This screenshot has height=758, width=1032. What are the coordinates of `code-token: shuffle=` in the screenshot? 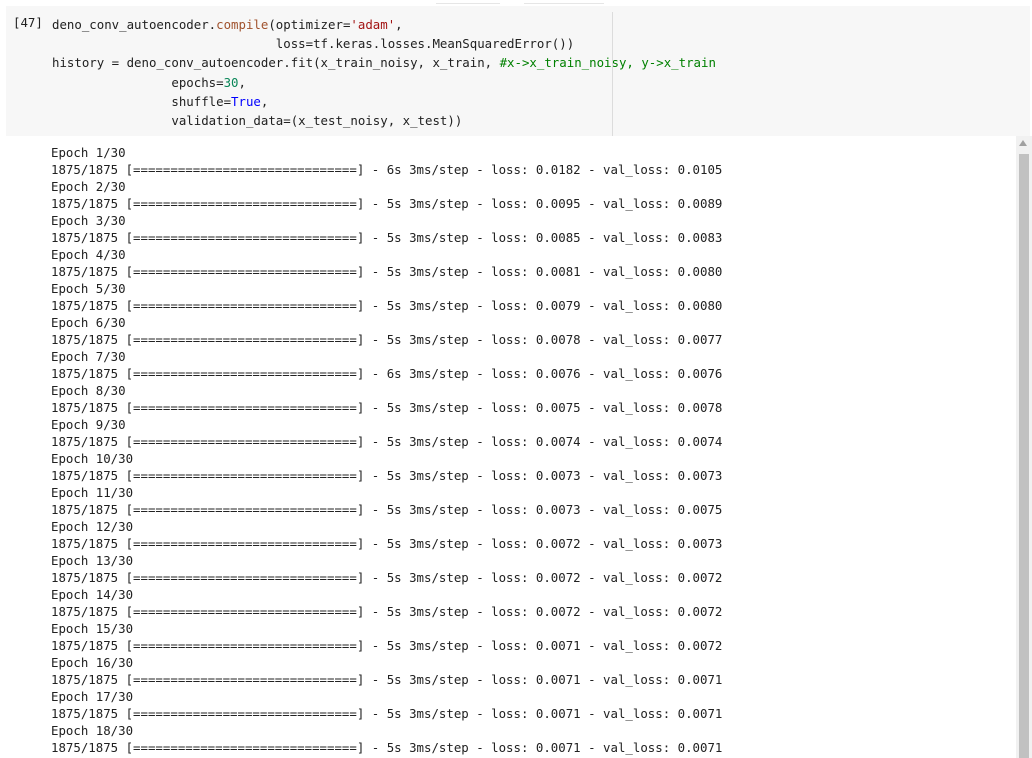 It's located at (142, 101).